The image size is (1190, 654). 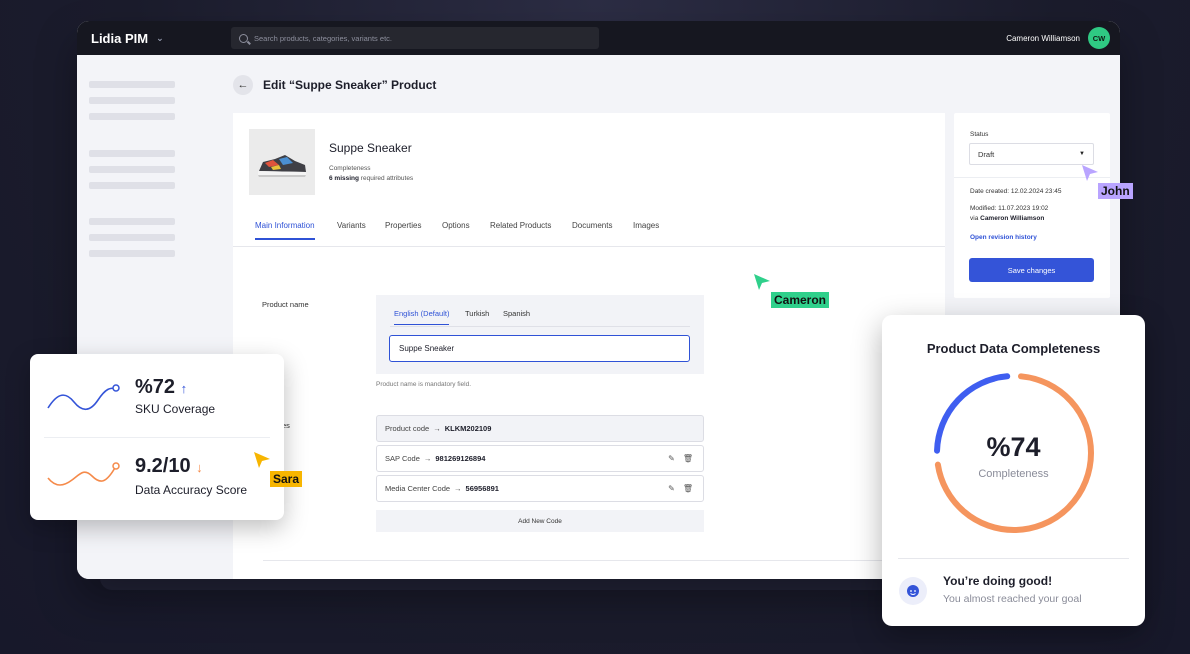 I want to click on chevron-down-icon: ⌄, so click(x=160, y=37).